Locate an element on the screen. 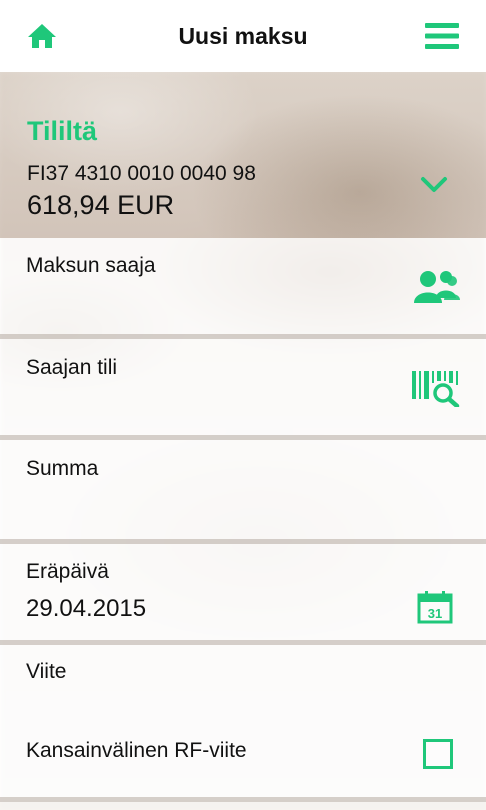 The image size is (486, 810). account-iban: FI37 4310 0010 0040 98 is located at coordinates (141, 173).